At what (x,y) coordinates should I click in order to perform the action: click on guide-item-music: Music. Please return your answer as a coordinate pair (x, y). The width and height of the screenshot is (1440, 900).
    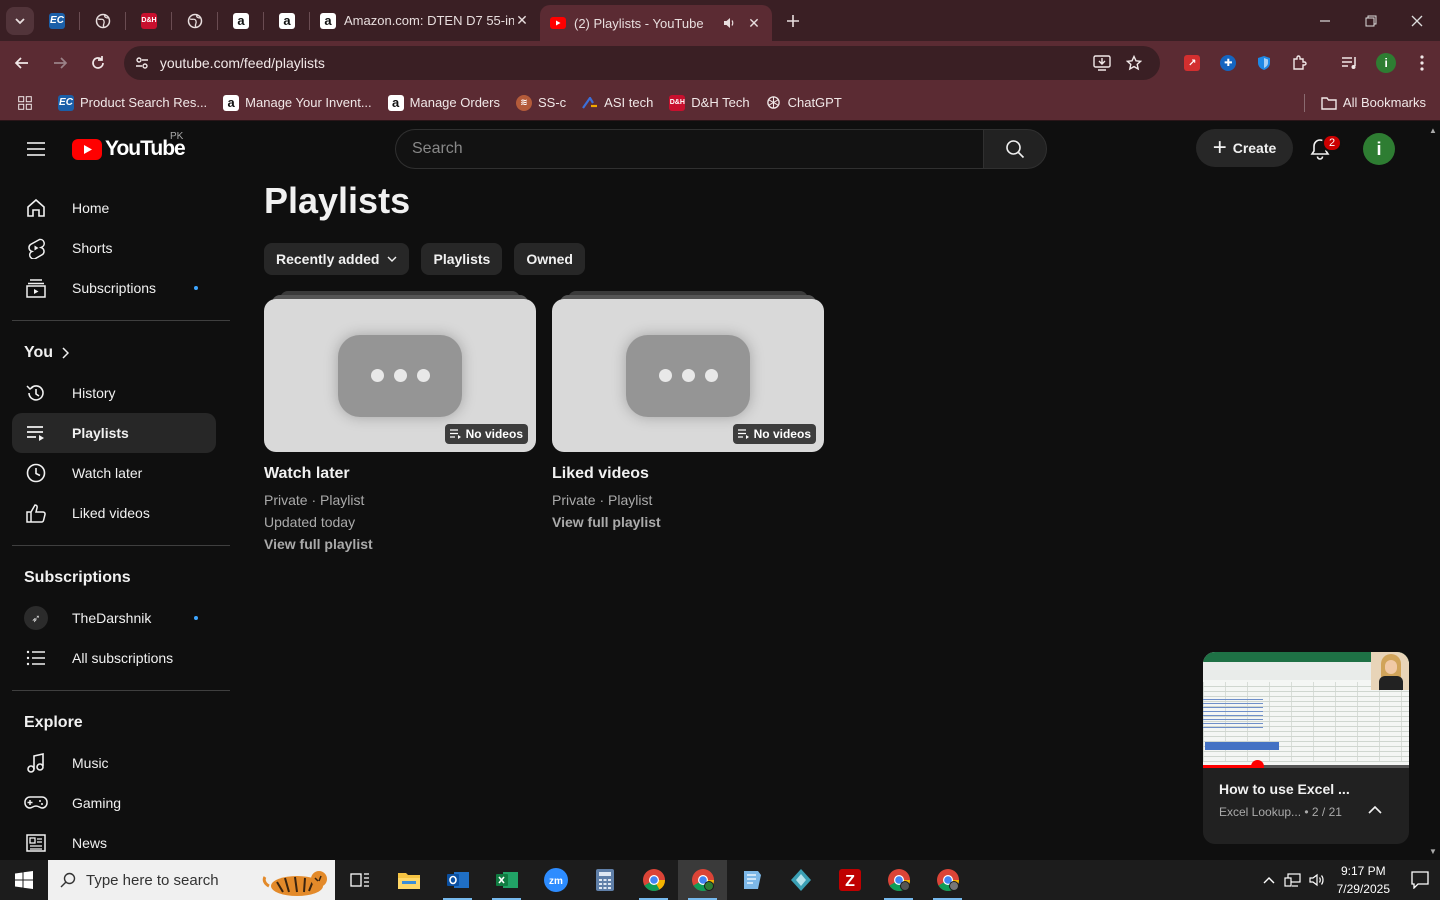
    Looking at the image, I should click on (114, 763).